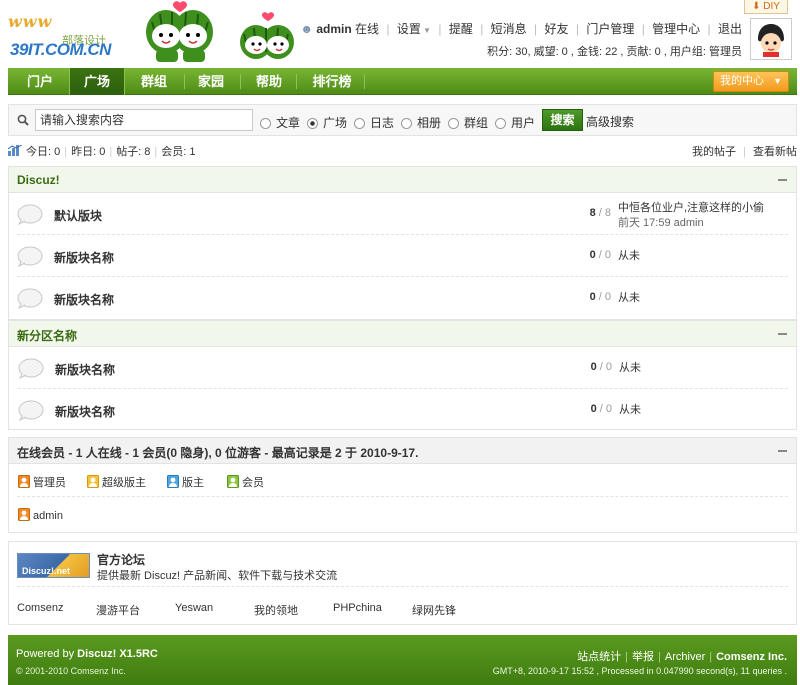 This screenshot has height=685, width=800. What do you see at coordinates (63, 36) in the screenshot?
I see `site-logo: www 部落设计 39IT.COM.CN` at bounding box center [63, 36].